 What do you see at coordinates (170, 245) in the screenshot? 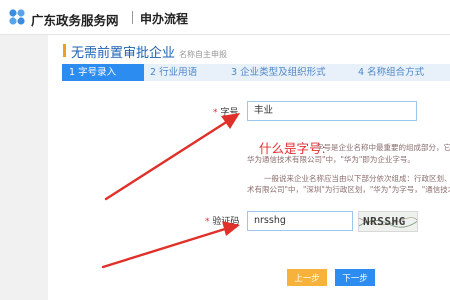
I see `annotation-arrow-lower` at bounding box center [170, 245].